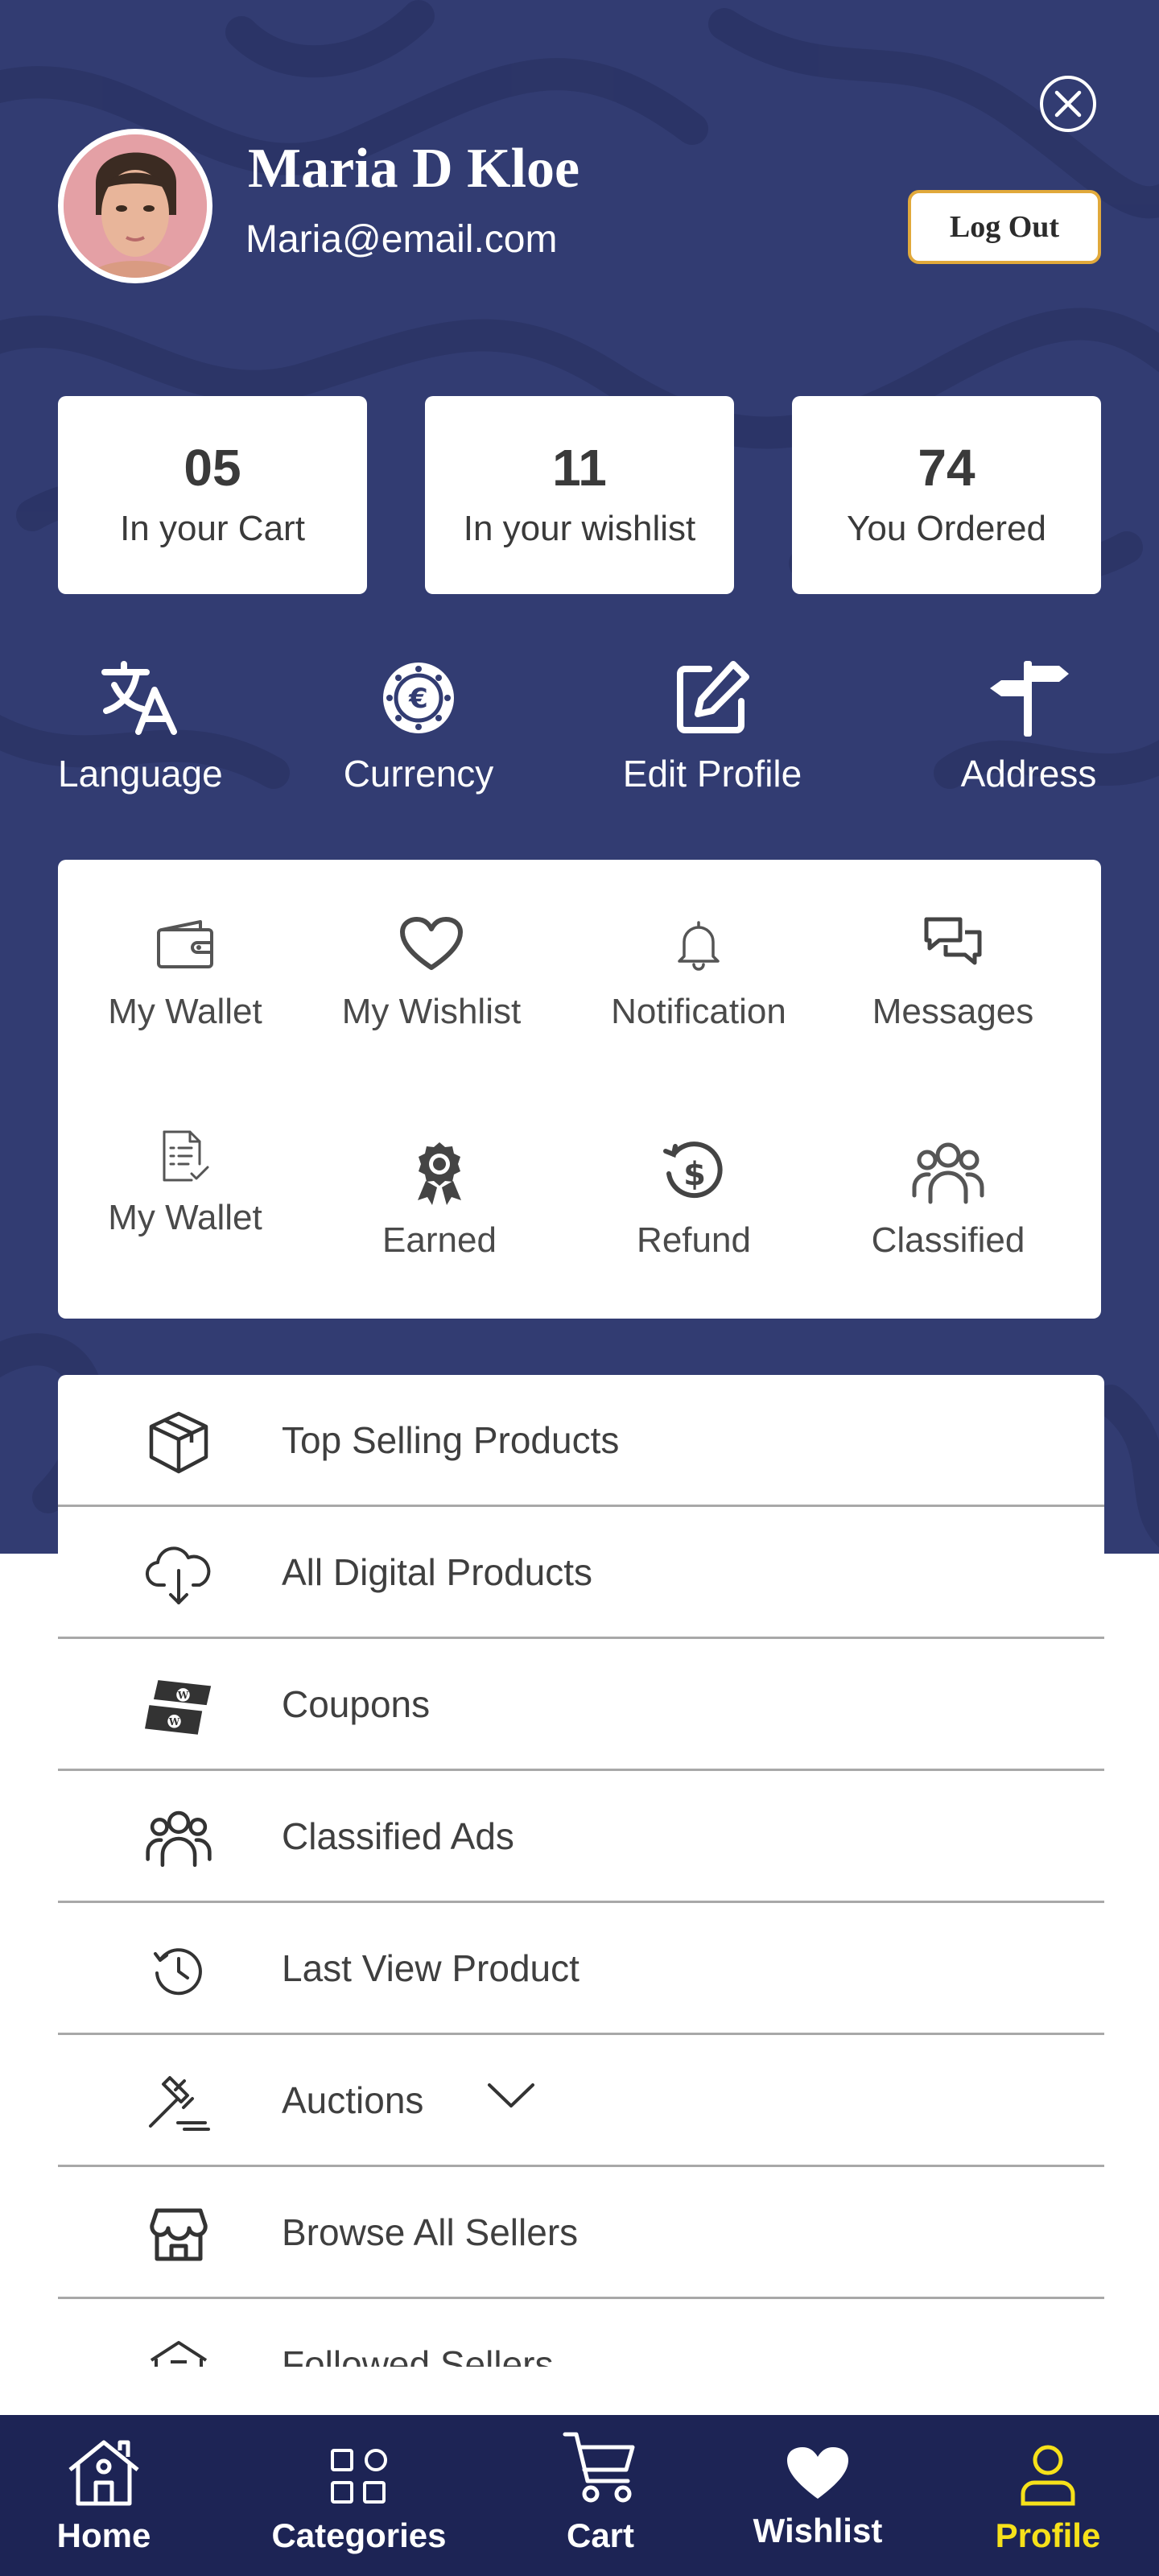 This screenshot has width=1159, height=2576. I want to click on stat-label: You Ordered, so click(946, 528).